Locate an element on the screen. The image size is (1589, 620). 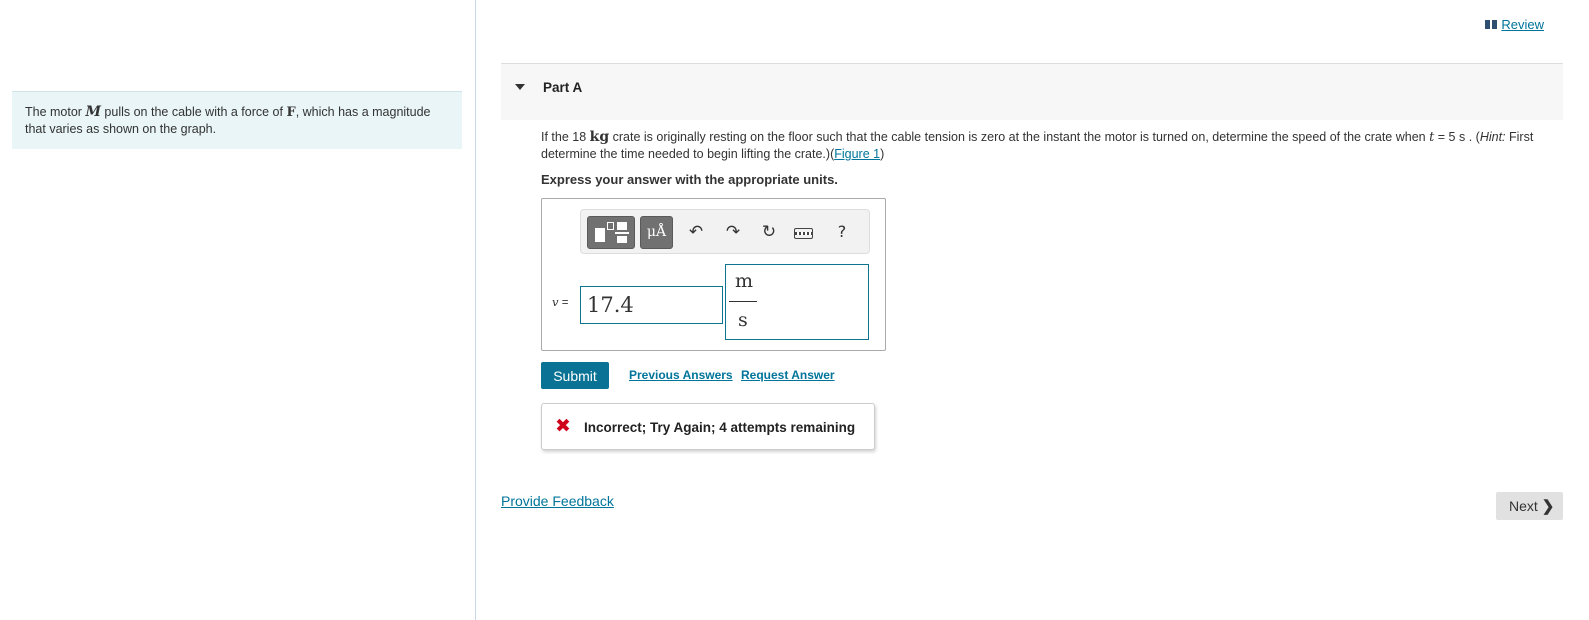
variable-label: v = is located at coordinates (560, 302).